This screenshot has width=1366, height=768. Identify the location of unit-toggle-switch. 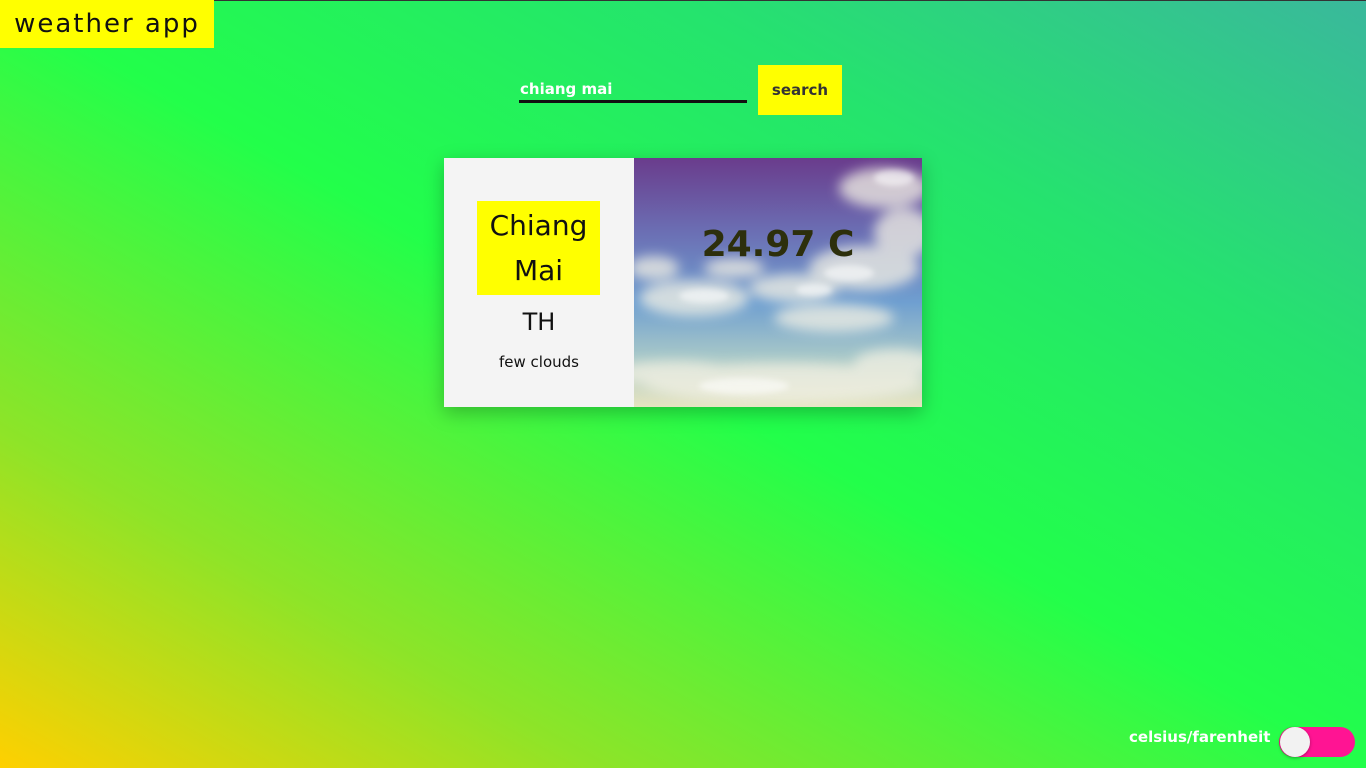
(1317, 742).